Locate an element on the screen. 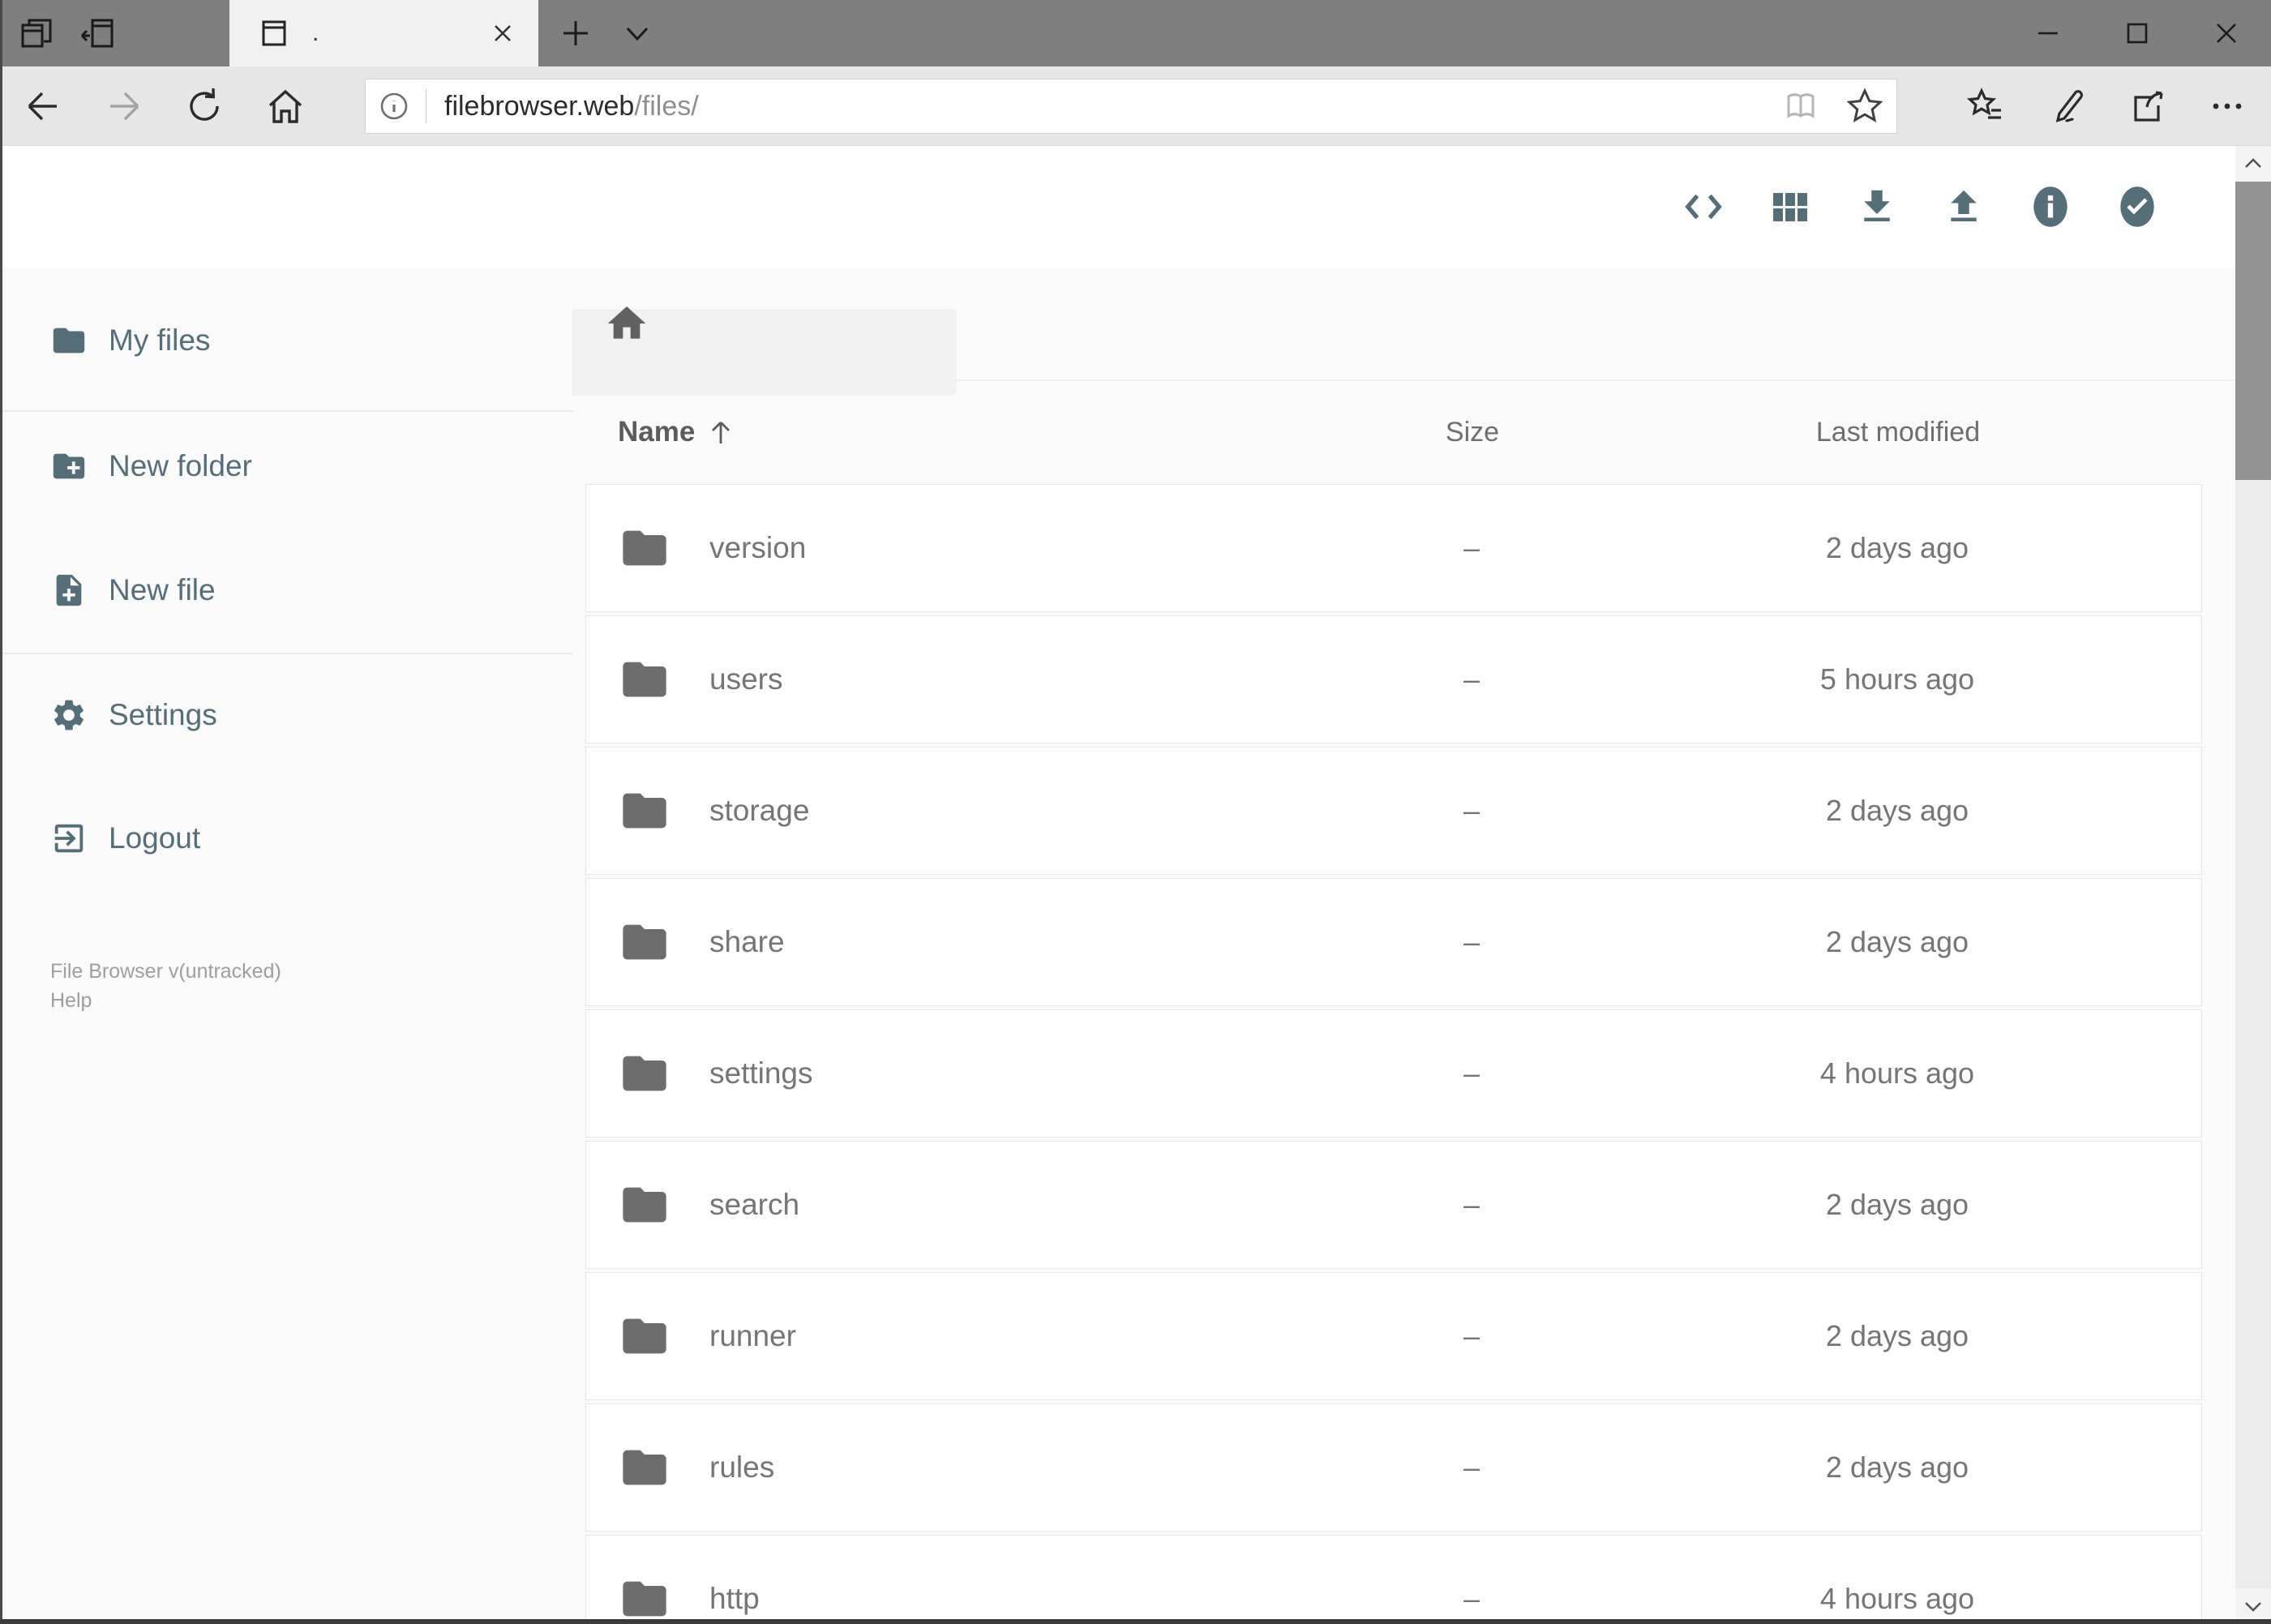 The width and height of the screenshot is (2271, 1624). close-tab-icon is located at coordinates (503, 33).